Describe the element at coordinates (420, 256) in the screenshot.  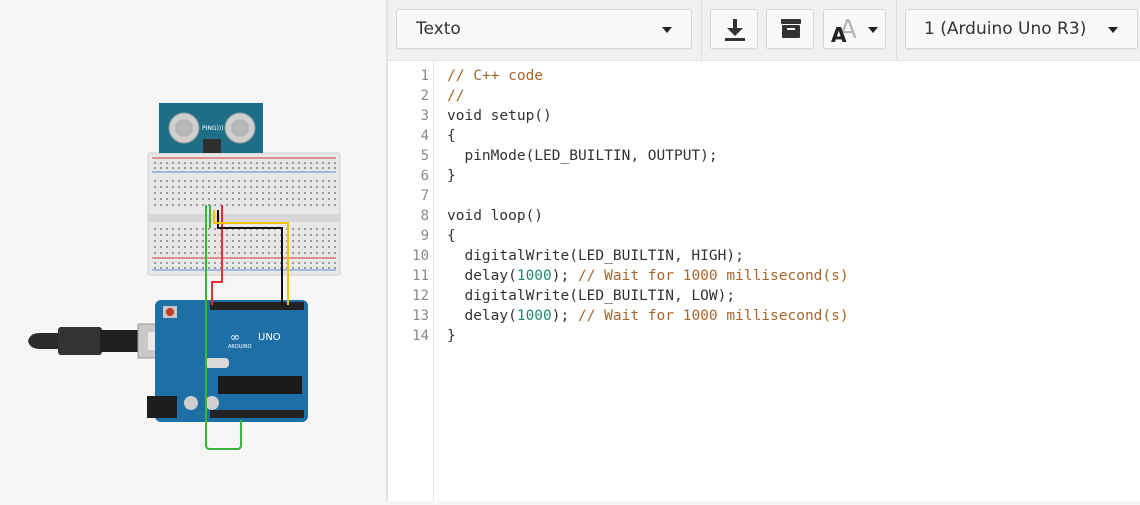
I see `line-number: 10` at that location.